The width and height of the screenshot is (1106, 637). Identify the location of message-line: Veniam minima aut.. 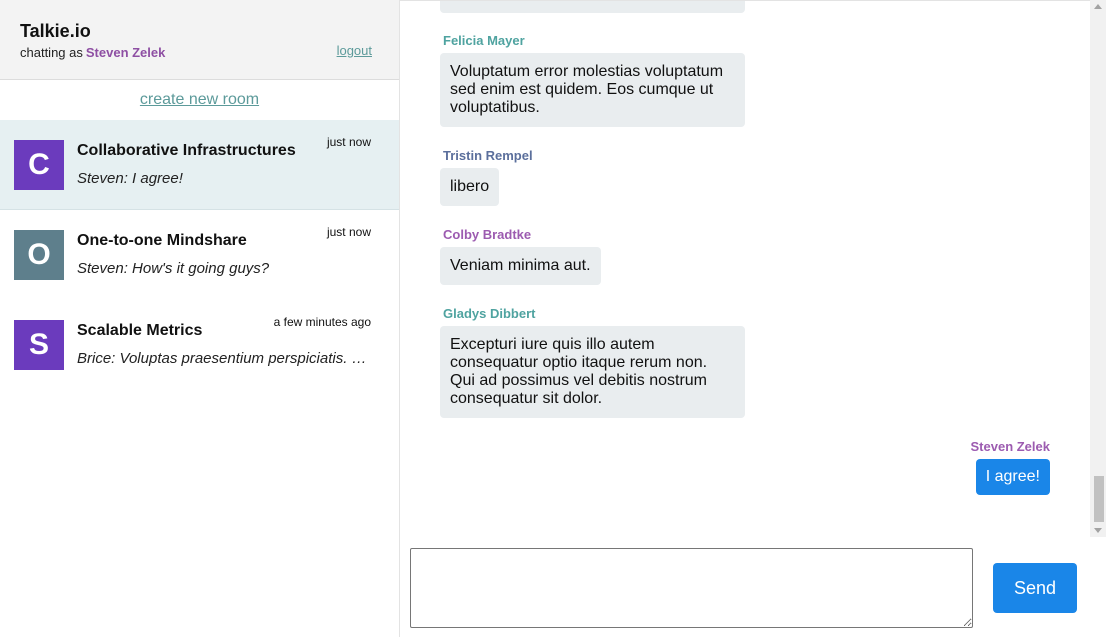
(520, 265).